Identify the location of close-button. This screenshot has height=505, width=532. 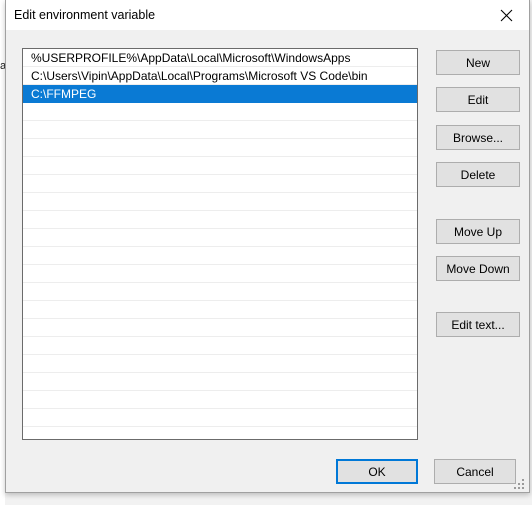
(506, 15).